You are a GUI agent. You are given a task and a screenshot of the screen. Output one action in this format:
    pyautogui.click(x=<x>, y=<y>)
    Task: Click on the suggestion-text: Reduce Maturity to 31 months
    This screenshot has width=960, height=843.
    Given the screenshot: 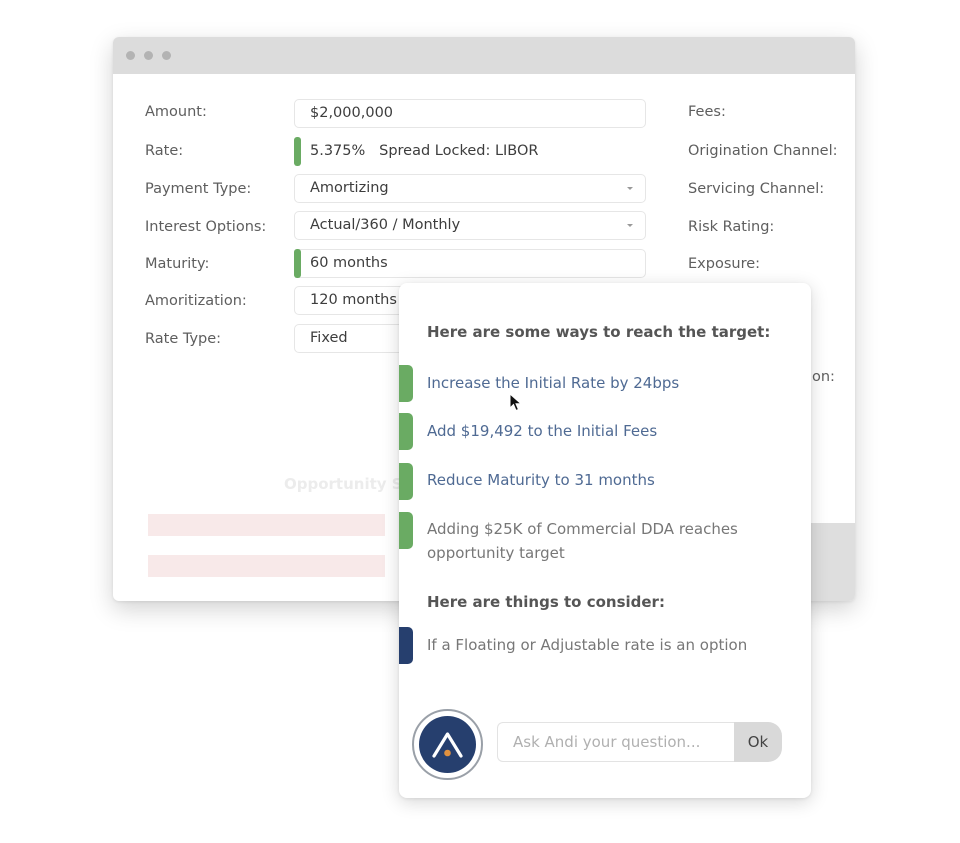 What is the action you would take?
    pyautogui.click(x=602, y=480)
    